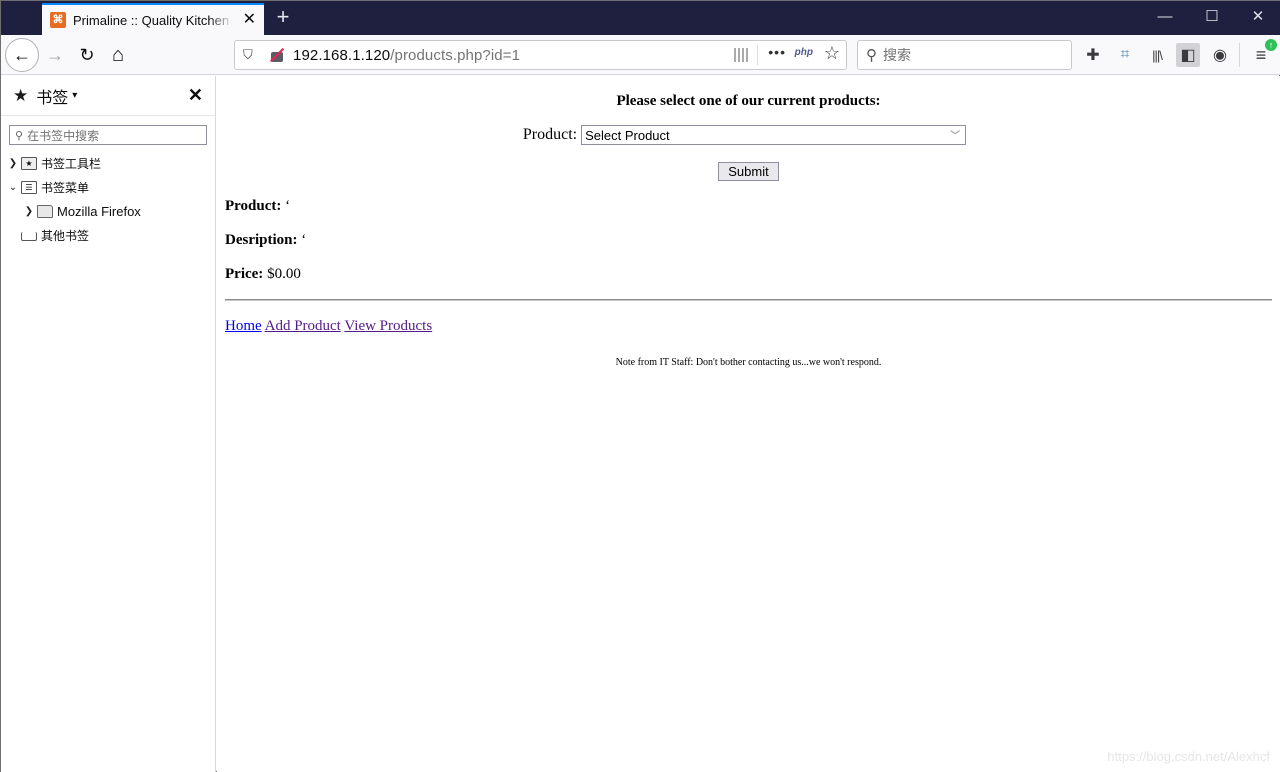 Image resolution: width=1280 pixels, height=772 pixels. I want to click on extensions-icon: ✚, so click(1093, 55).